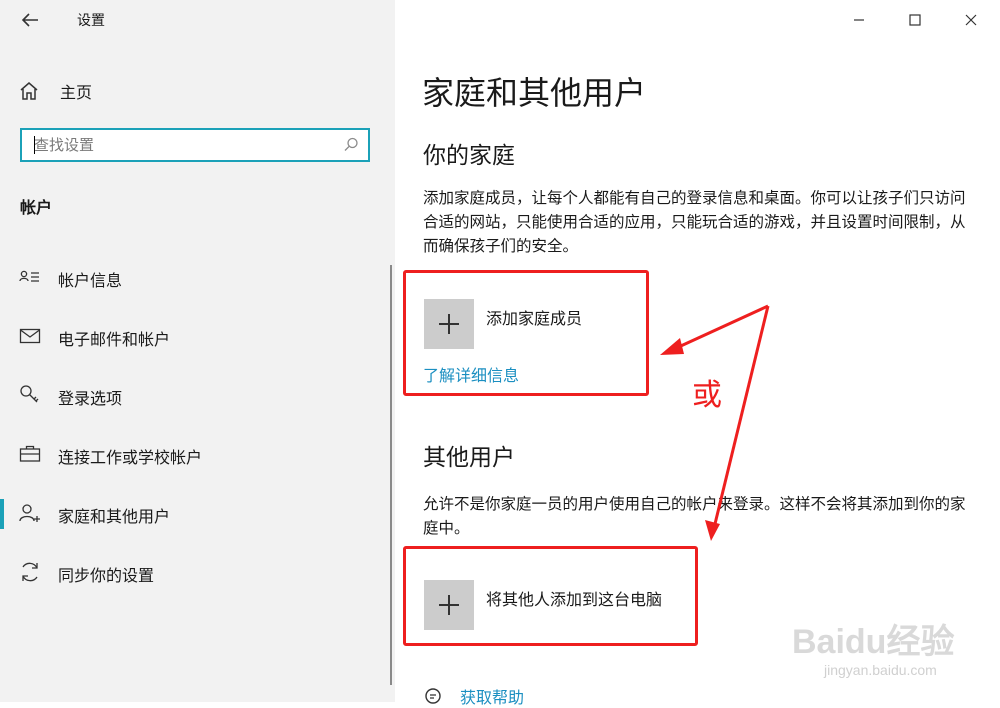 The image size is (1000, 708). Describe the element at coordinates (114, 516) in the screenshot. I see `sidebar-item-label: 家庭和其他用户` at that location.